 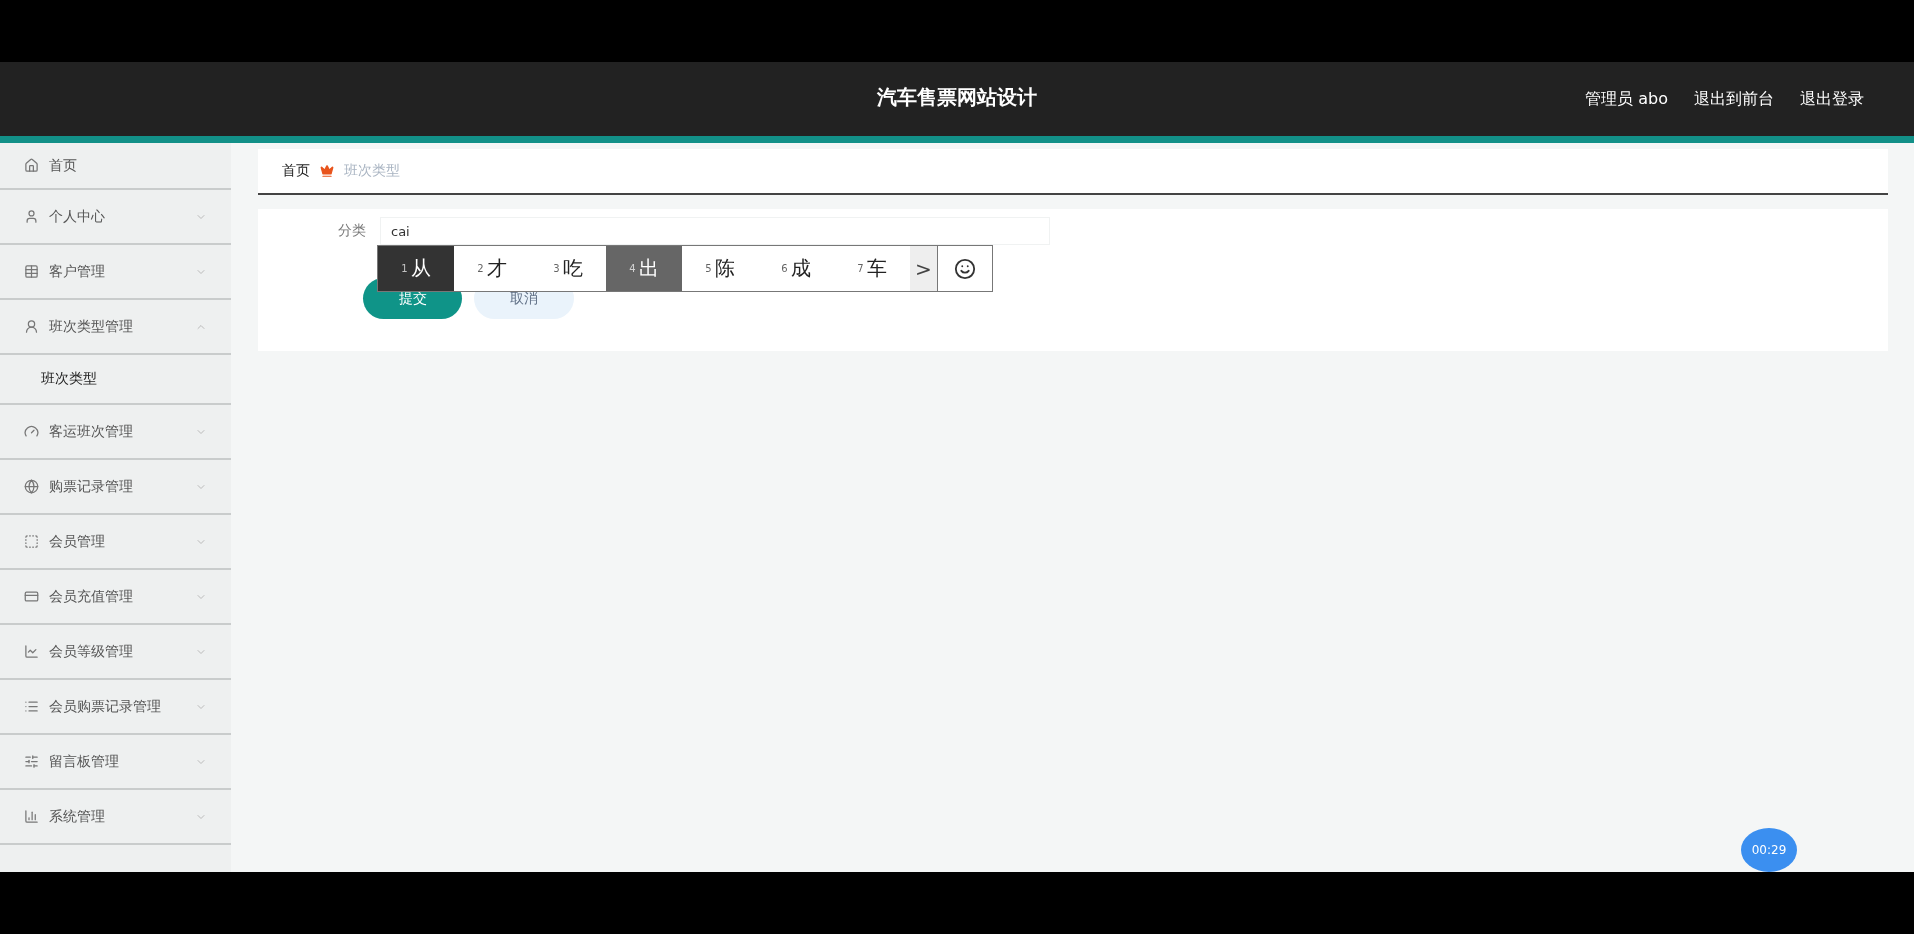 I want to click on site-title: 汽车售票网站设计, so click(x=957, y=97).